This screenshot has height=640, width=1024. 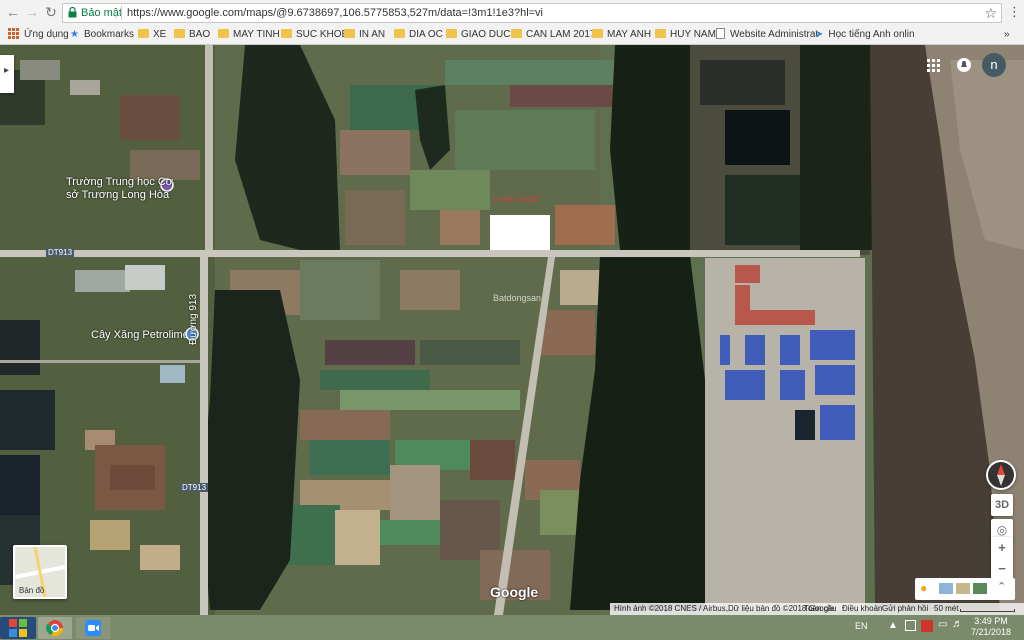 I want to click on bookmark-label: IN AN, so click(x=372, y=34).